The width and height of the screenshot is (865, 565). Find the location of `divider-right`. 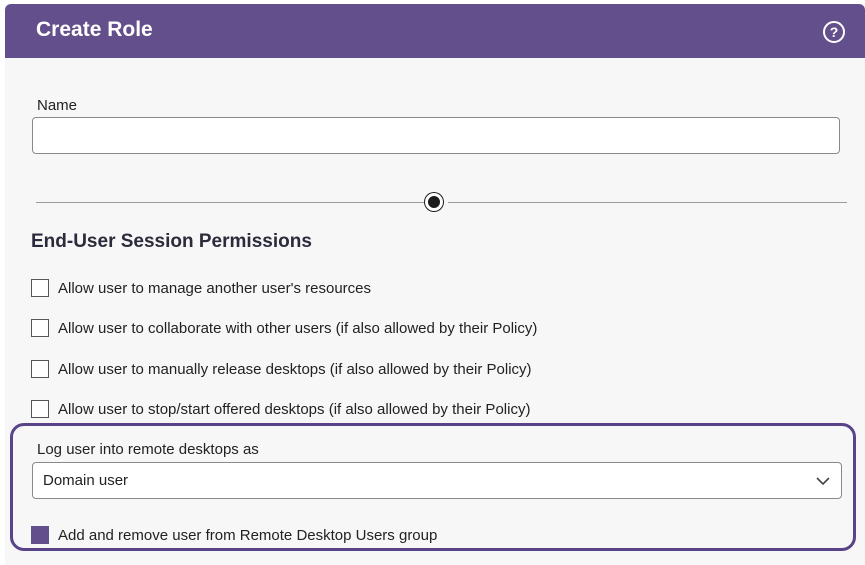

divider-right is located at coordinates (647, 202).